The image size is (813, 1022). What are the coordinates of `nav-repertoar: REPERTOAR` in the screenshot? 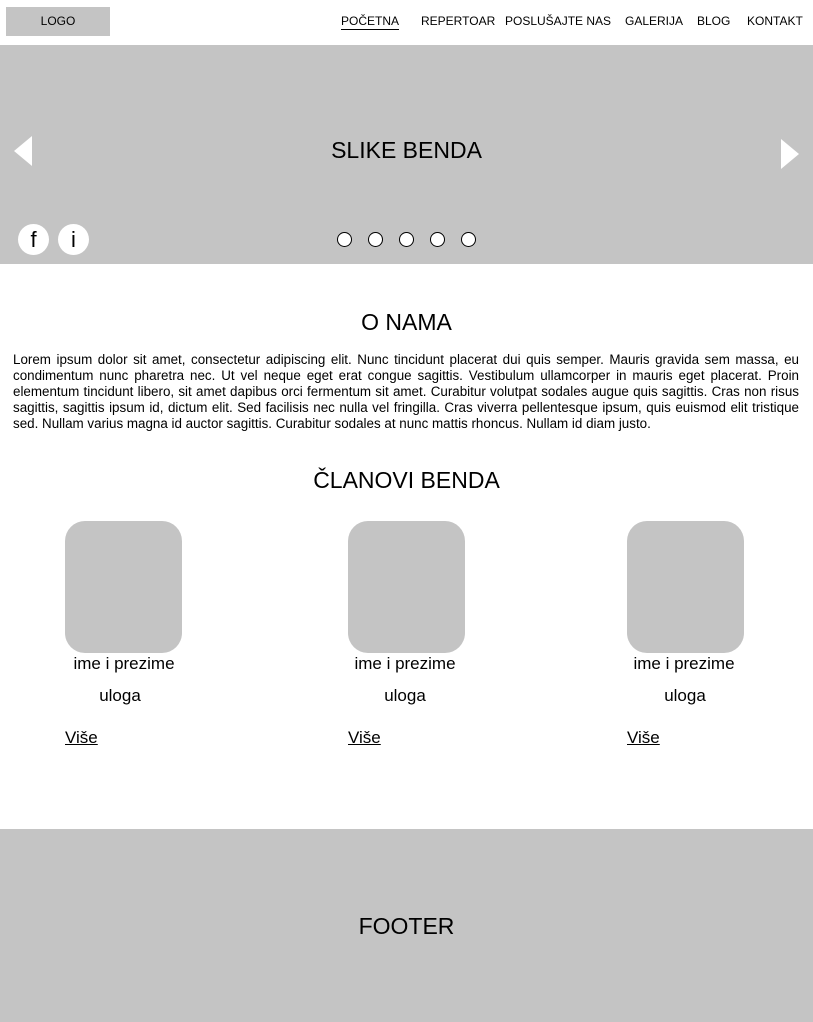 It's located at (458, 22).